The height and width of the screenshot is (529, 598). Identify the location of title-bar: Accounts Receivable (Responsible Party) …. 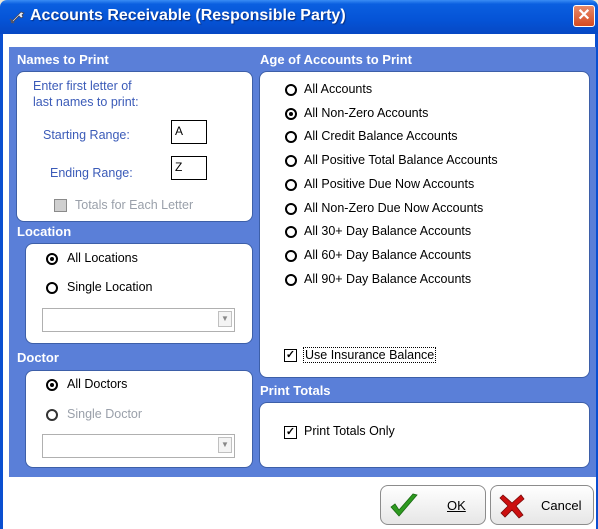
(299, 17).